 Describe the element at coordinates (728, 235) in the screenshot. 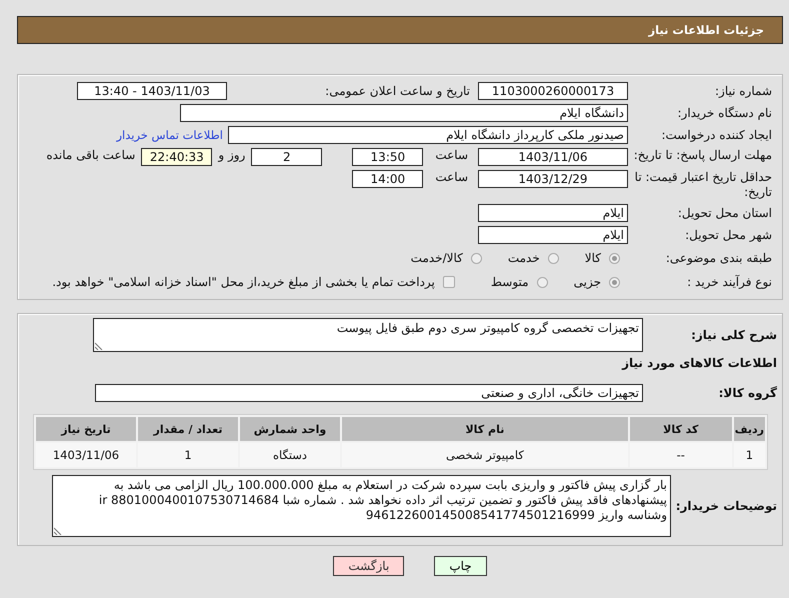

I see `field-label: شهر محل تحویل:` at that location.